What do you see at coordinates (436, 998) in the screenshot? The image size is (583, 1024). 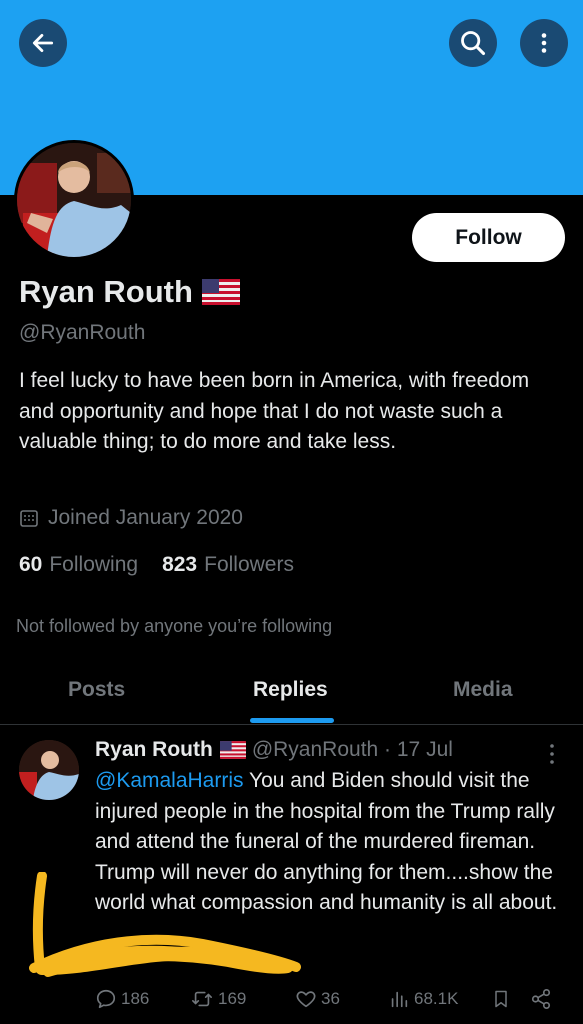 I see `view-count: 68.1K` at bounding box center [436, 998].